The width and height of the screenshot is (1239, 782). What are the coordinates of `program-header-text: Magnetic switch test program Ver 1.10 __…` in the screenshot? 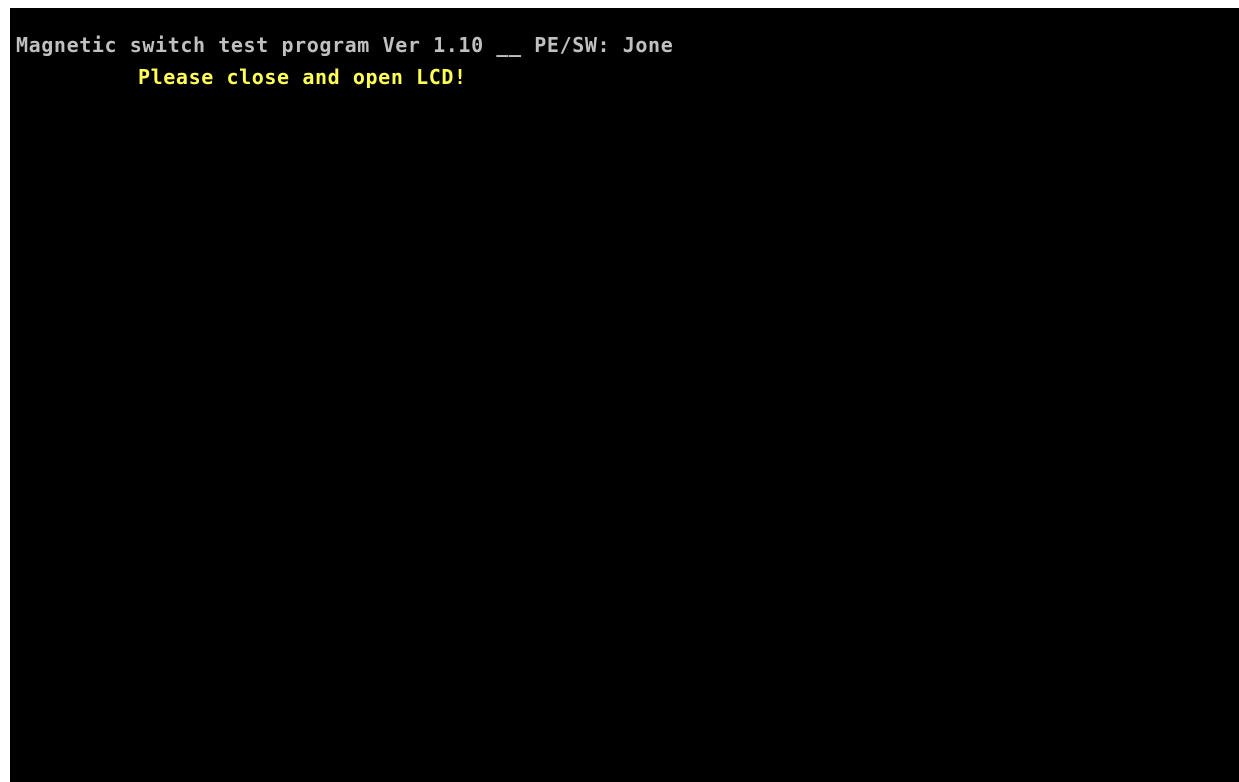 It's located at (345, 45).